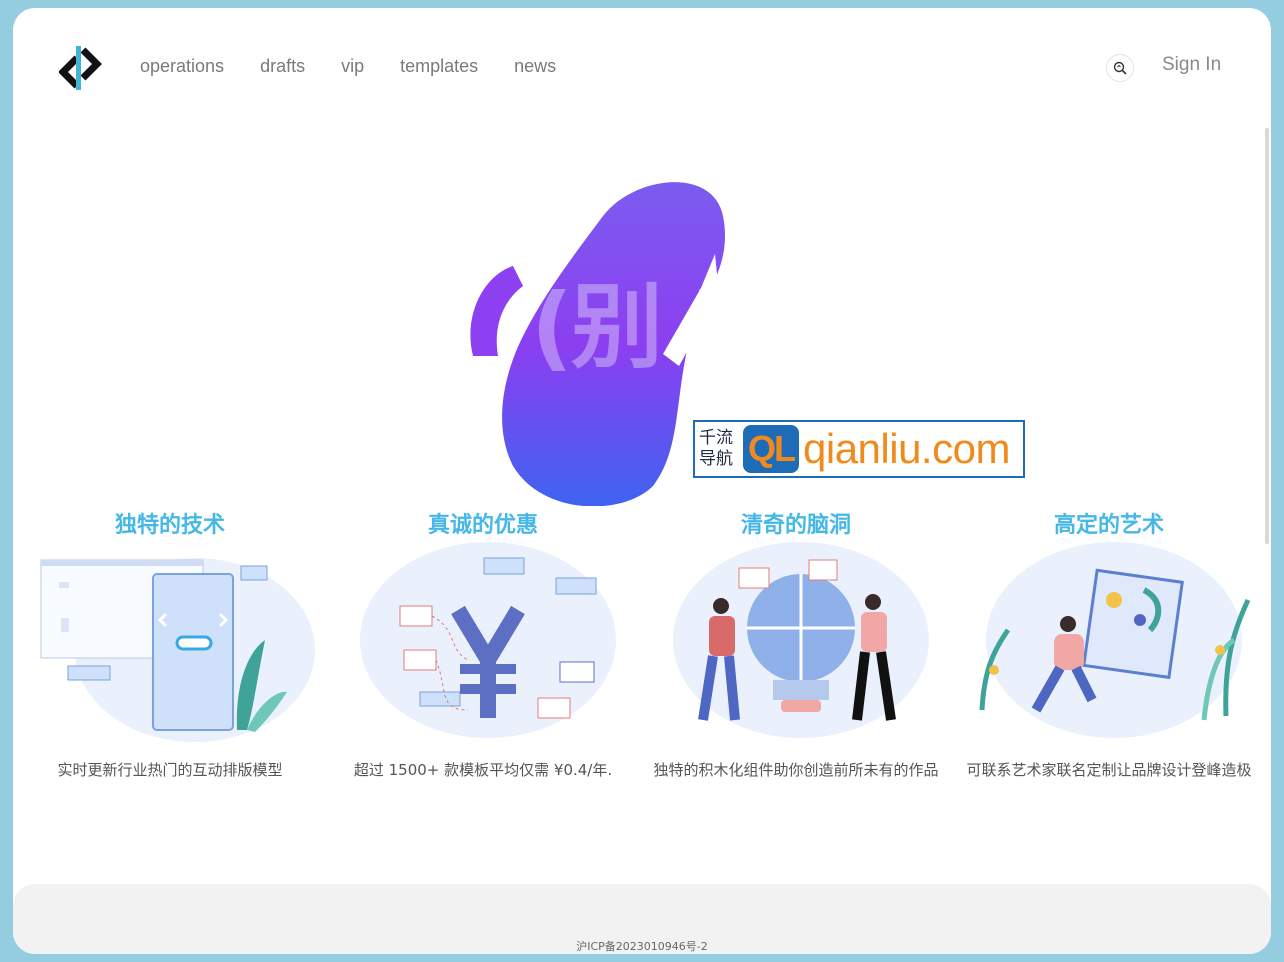 The width and height of the screenshot is (1284, 962). What do you see at coordinates (1115, 640) in the screenshot?
I see `artist-illustration` at bounding box center [1115, 640].